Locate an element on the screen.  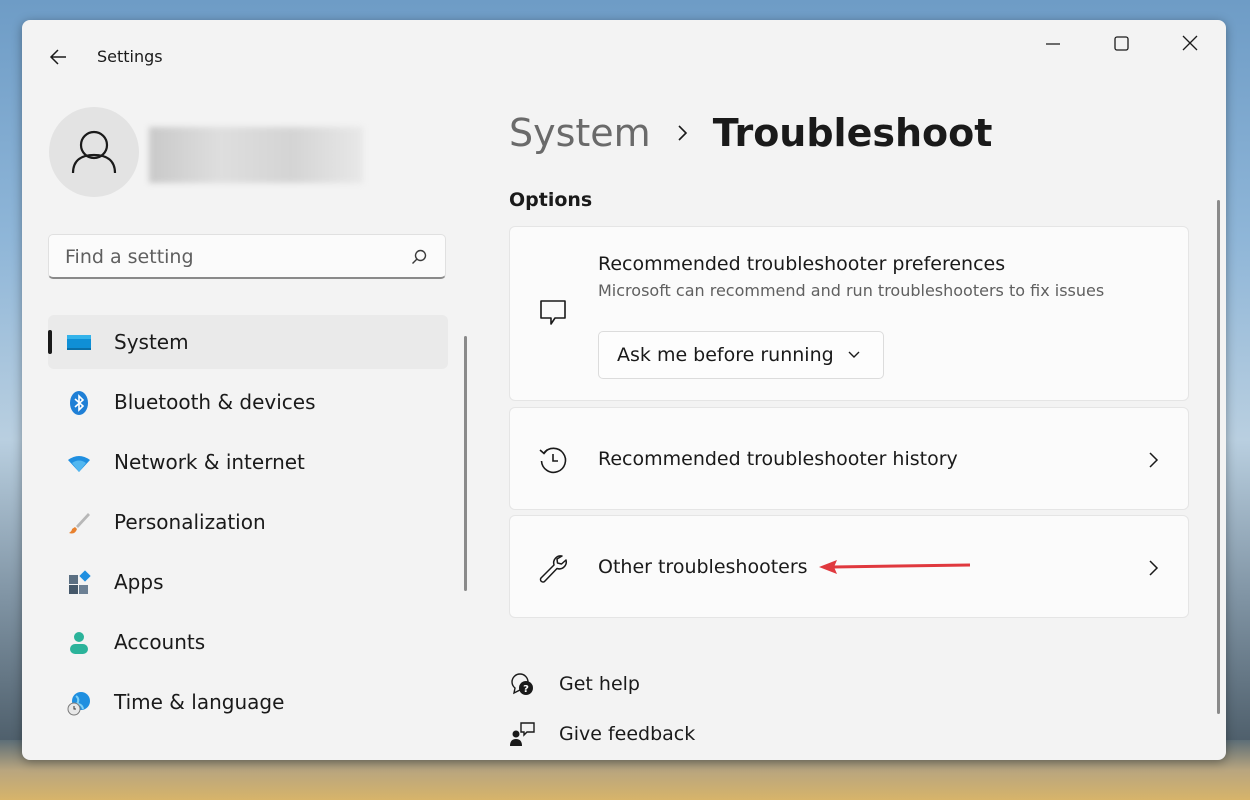
sidebar-item-label: Apps is located at coordinates (139, 582).